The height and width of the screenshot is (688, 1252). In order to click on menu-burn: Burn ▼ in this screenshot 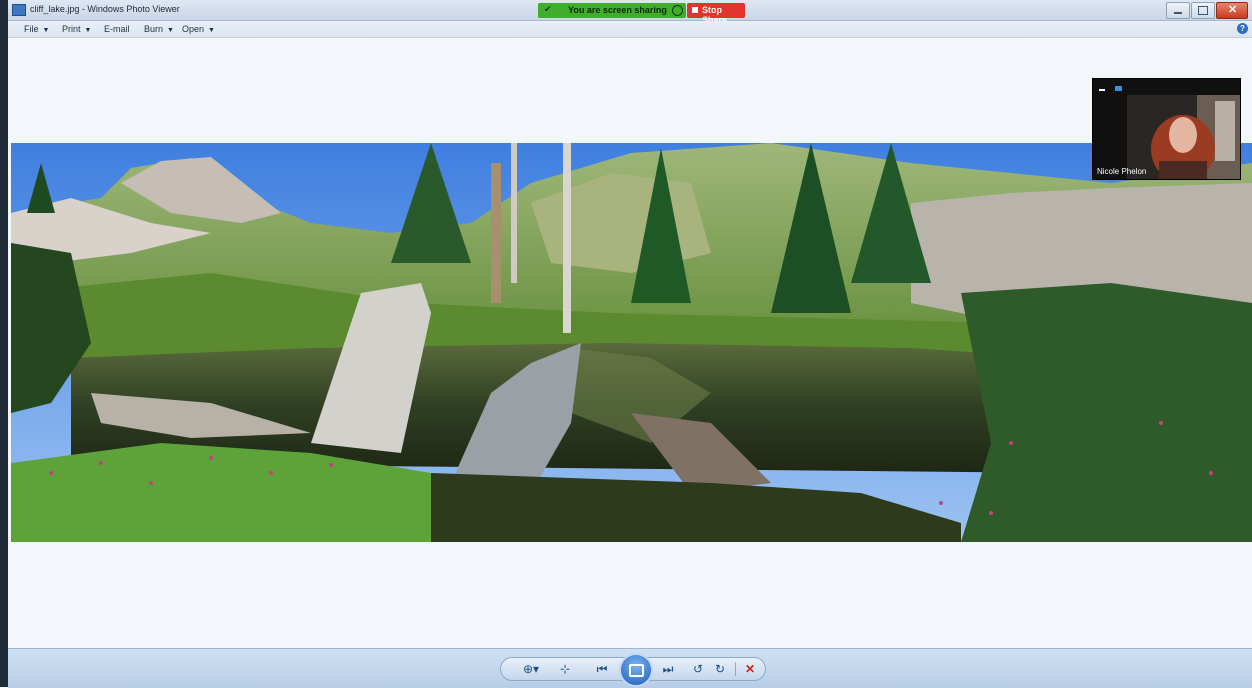, I will do `click(159, 29)`.